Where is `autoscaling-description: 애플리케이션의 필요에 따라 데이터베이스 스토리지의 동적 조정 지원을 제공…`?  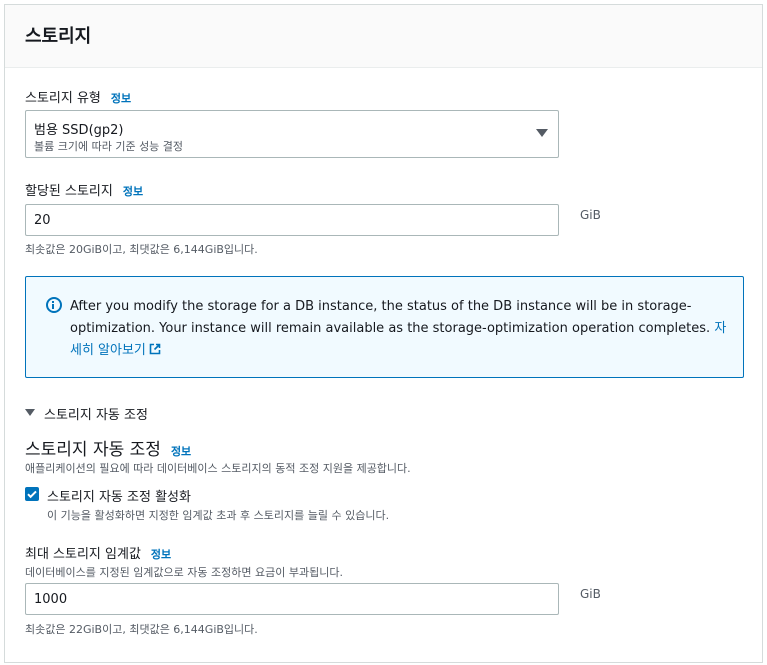 autoscaling-description: 애플리케이션의 필요에 따라 데이터베이스 스토리지의 동적 조정 지원을 제공… is located at coordinates (218, 468).